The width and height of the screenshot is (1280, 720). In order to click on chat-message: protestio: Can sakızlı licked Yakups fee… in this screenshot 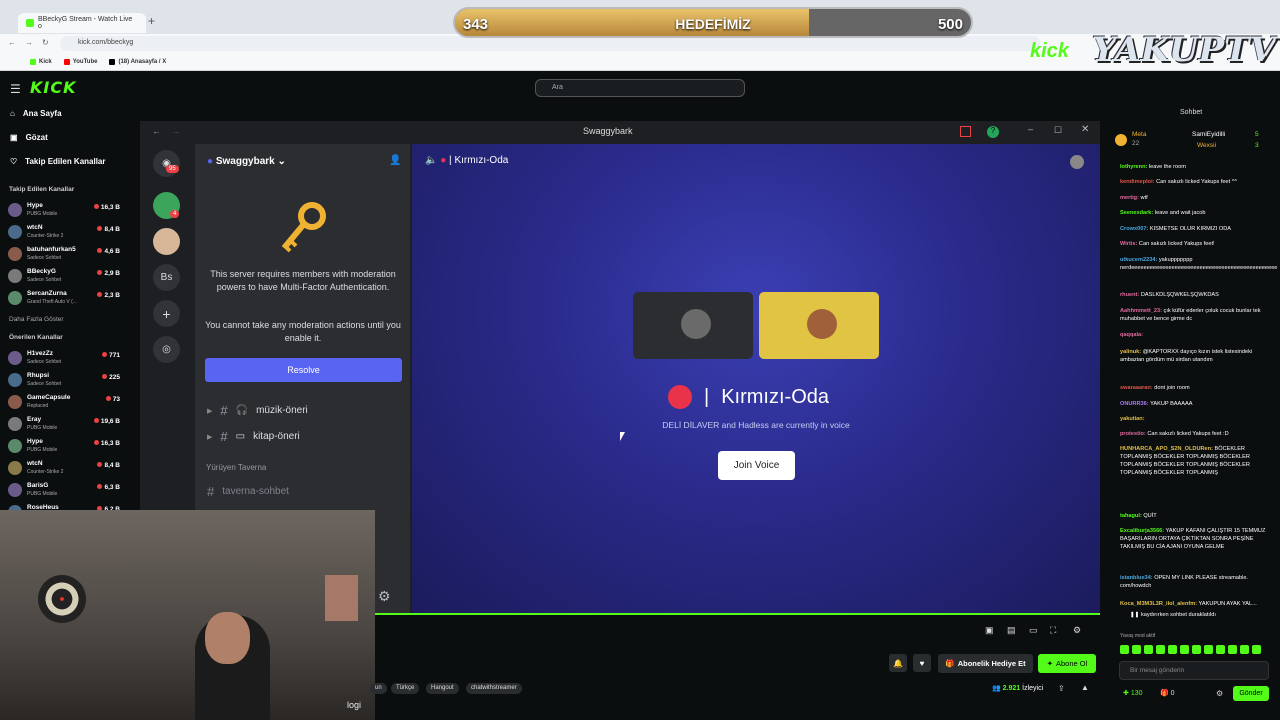, I will do `click(1195, 434)`.